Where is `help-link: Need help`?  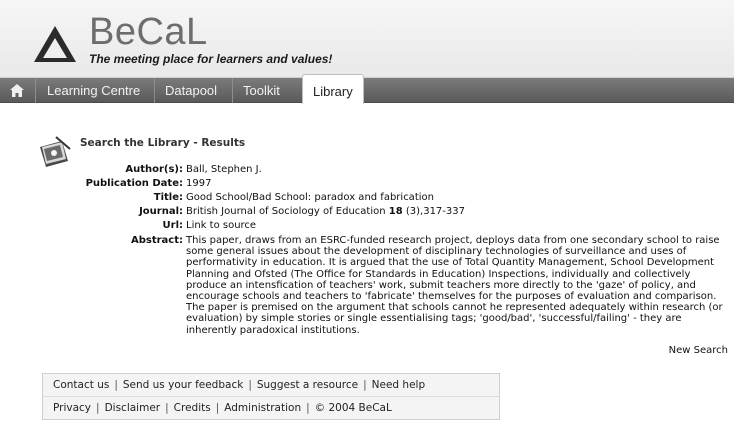
help-link: Need help is located at coordinates (398, 385).